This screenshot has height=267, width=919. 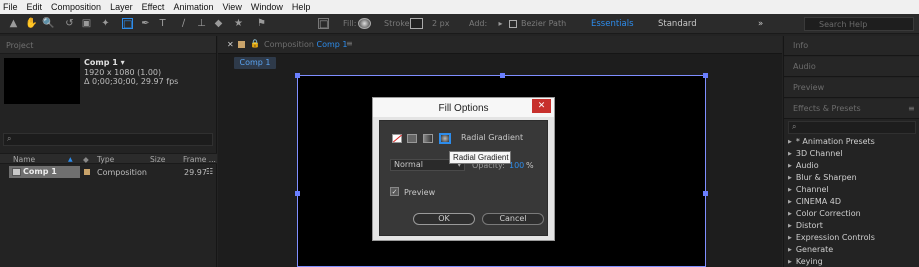 I want to click on menu-window: Window, so click(x=267, y=7).